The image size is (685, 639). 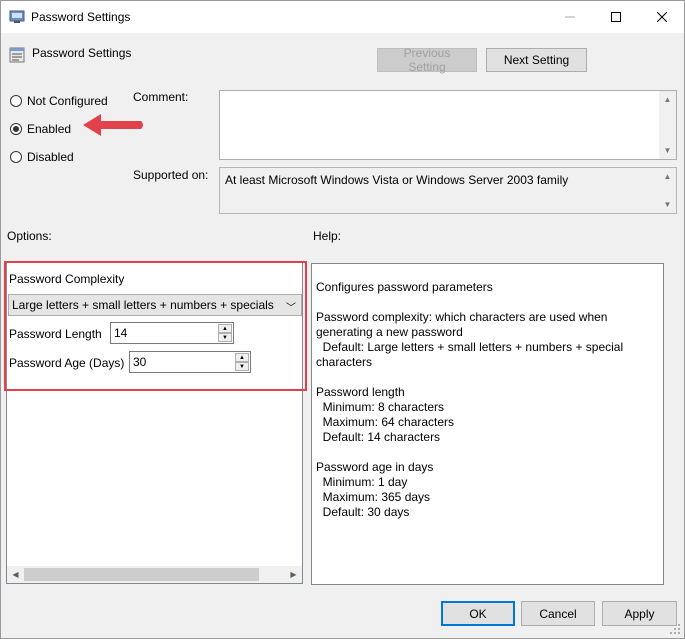 What do you see at coordinates (536, 60) in the screenshot?
I see `next-setting-button: Next Setting` at bounding box center [536, 60].